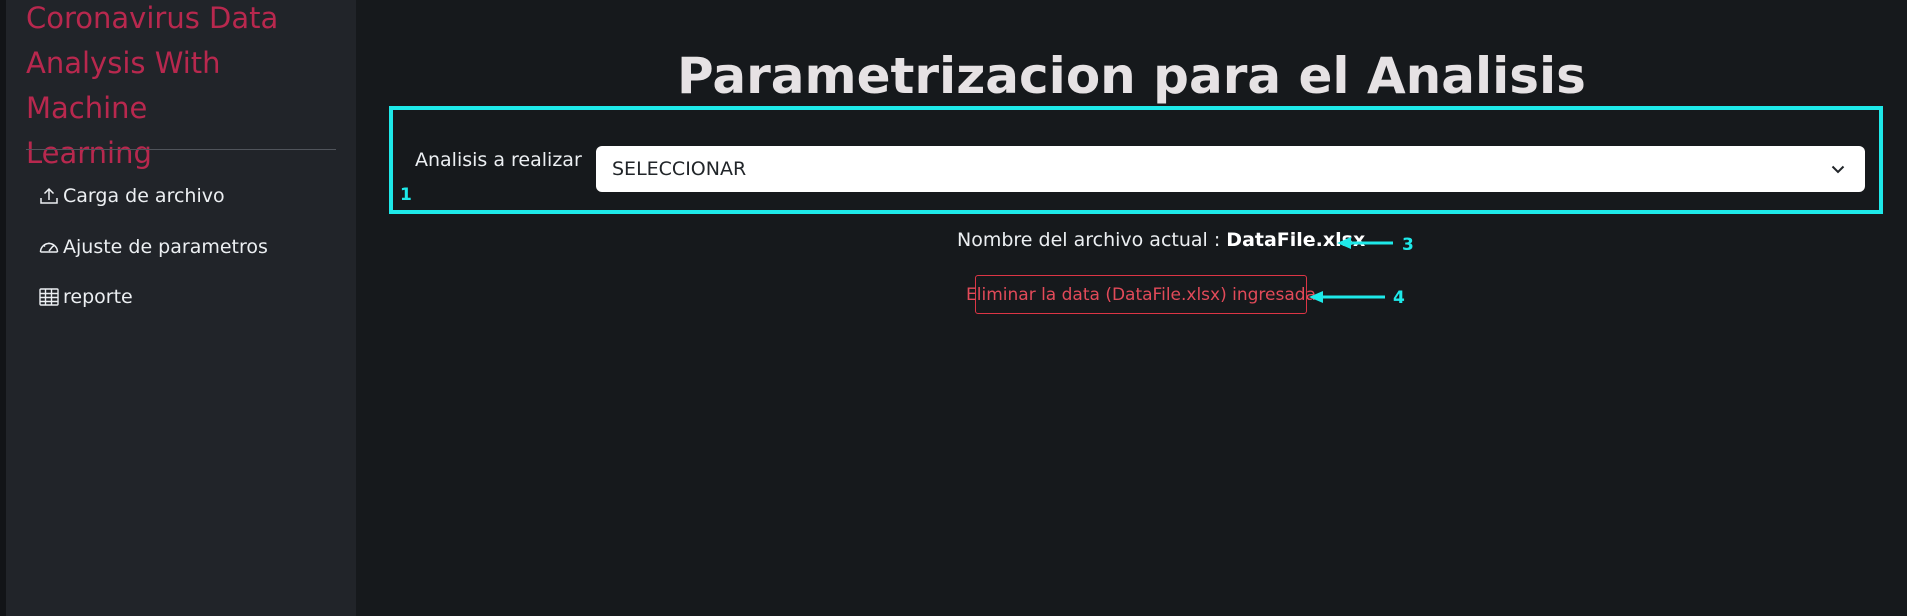  I want to click on annotation-number: 1, so click(406, 195).